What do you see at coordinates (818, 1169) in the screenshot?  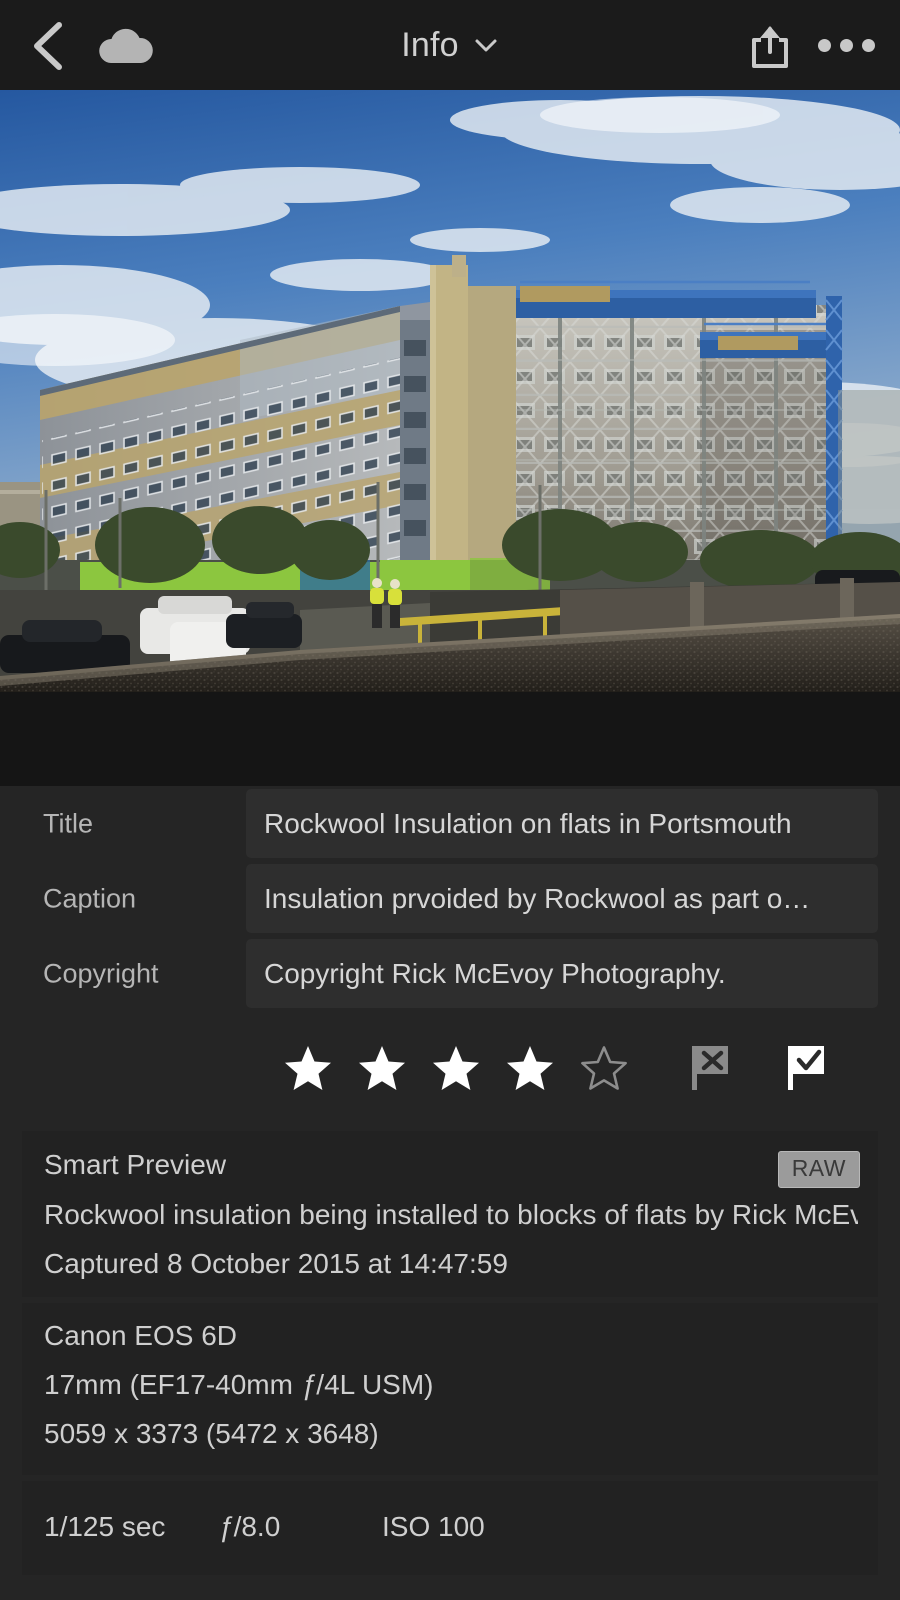 I see `raw-badge: RAW` at bounding box center [818, 1169].